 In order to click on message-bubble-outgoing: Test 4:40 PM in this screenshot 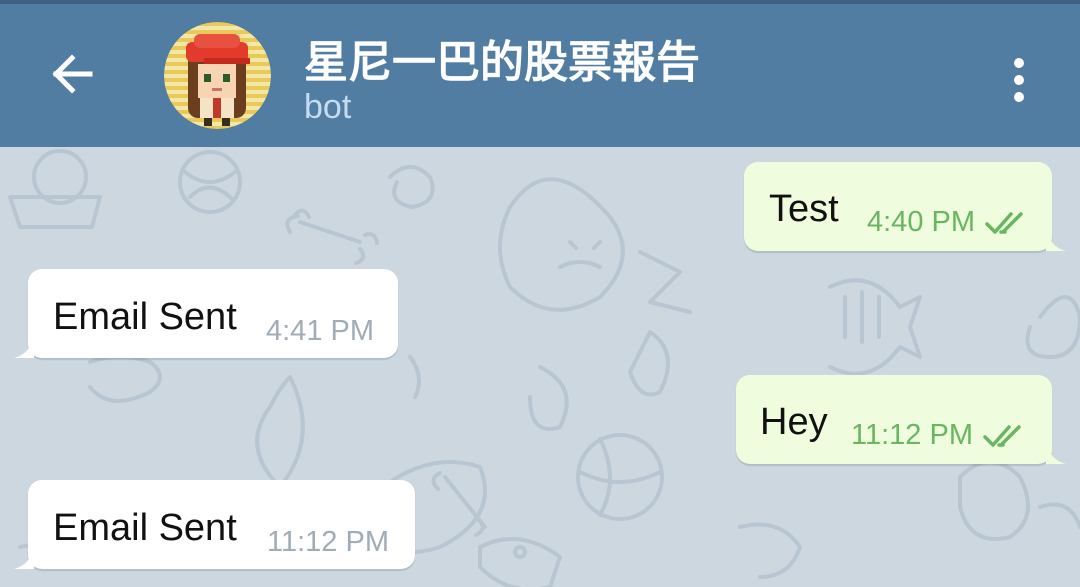, I will do `click(905, 206)`.